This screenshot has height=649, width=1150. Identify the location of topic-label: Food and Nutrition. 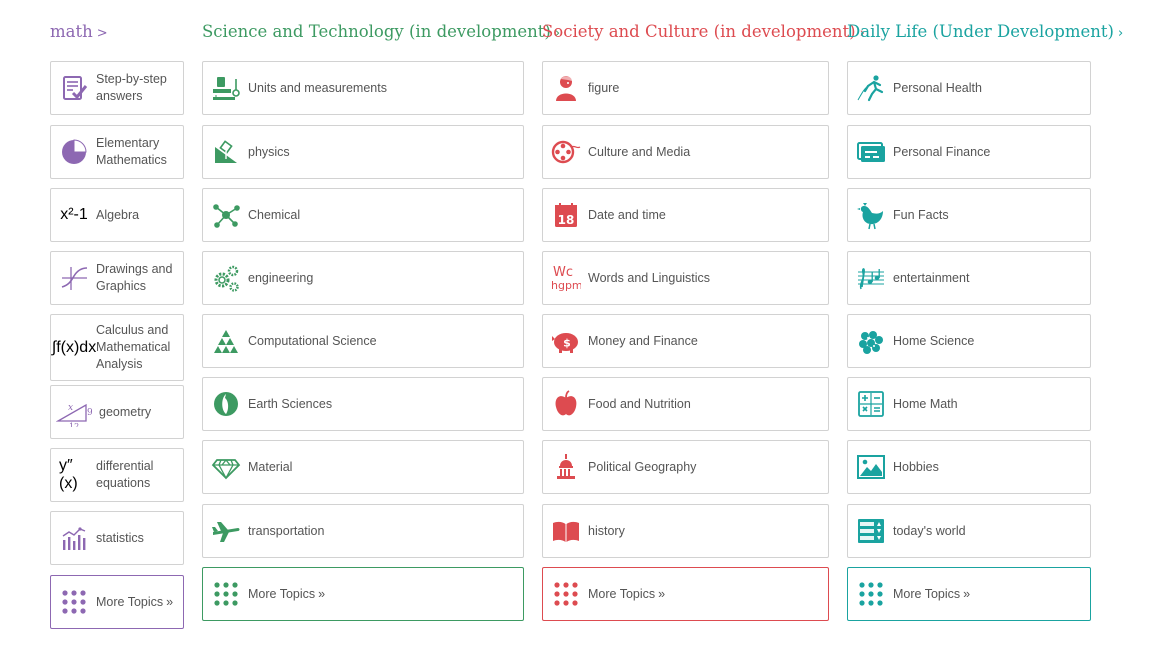
(639, 403).